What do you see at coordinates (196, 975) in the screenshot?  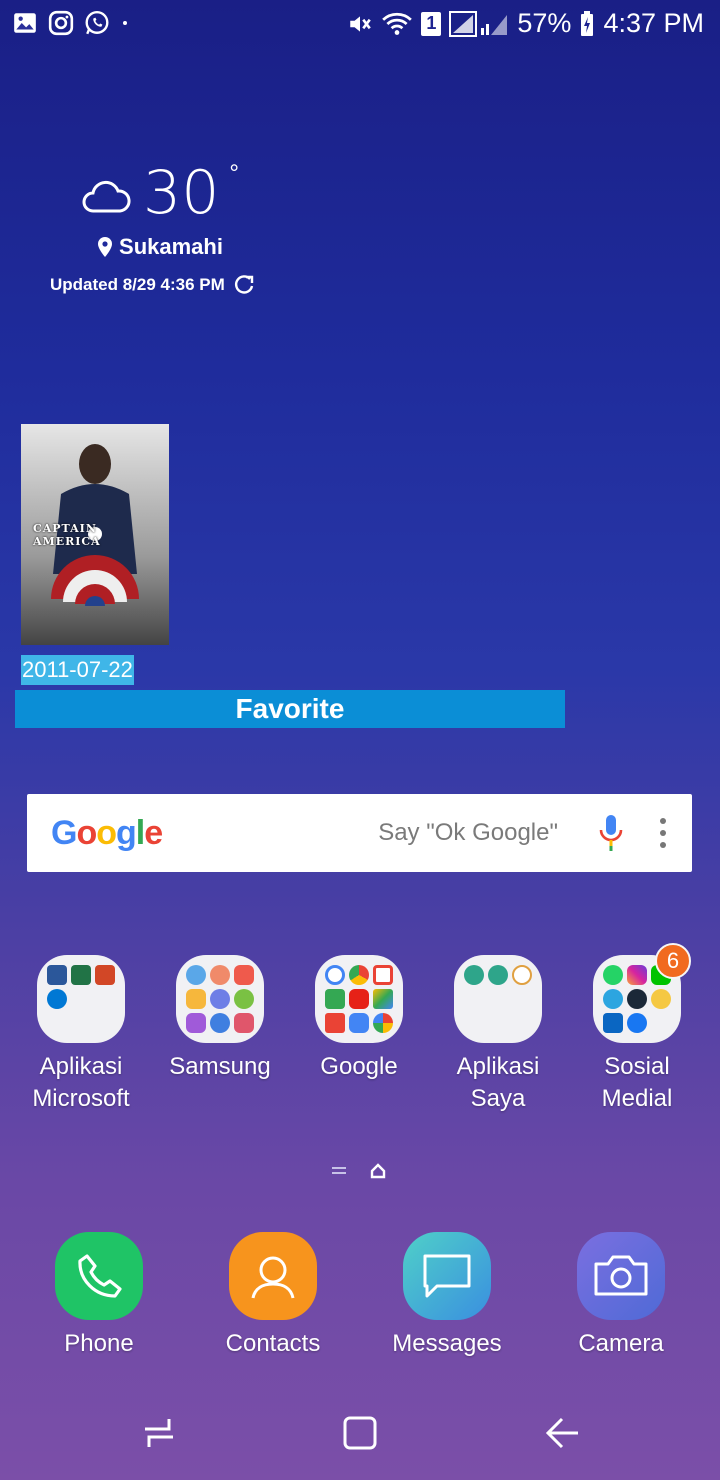 I see `samsung-connect-icon` at bounding box center [196, 975].